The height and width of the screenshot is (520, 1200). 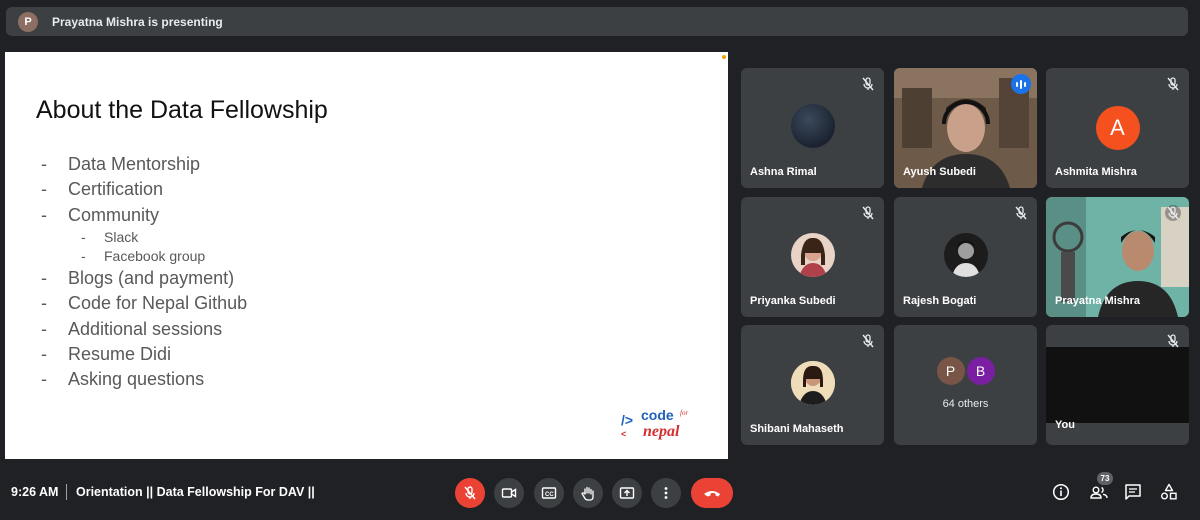 I want to click on presenting-banner: P Prayatna Mishra is presenting, so click(x=597, y=21).